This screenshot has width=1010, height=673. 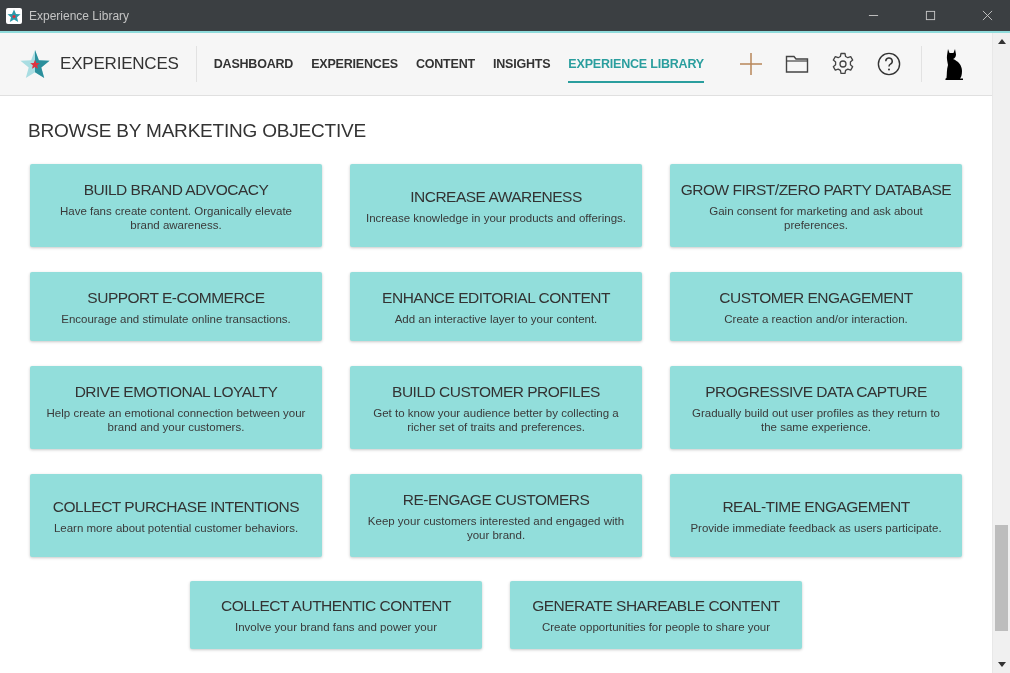 I want to click on objective-card: GROW FIRST/ZERO PARTY DATABASE Gain consent for marketing and ask about preferences., so click(x=816, y=205).